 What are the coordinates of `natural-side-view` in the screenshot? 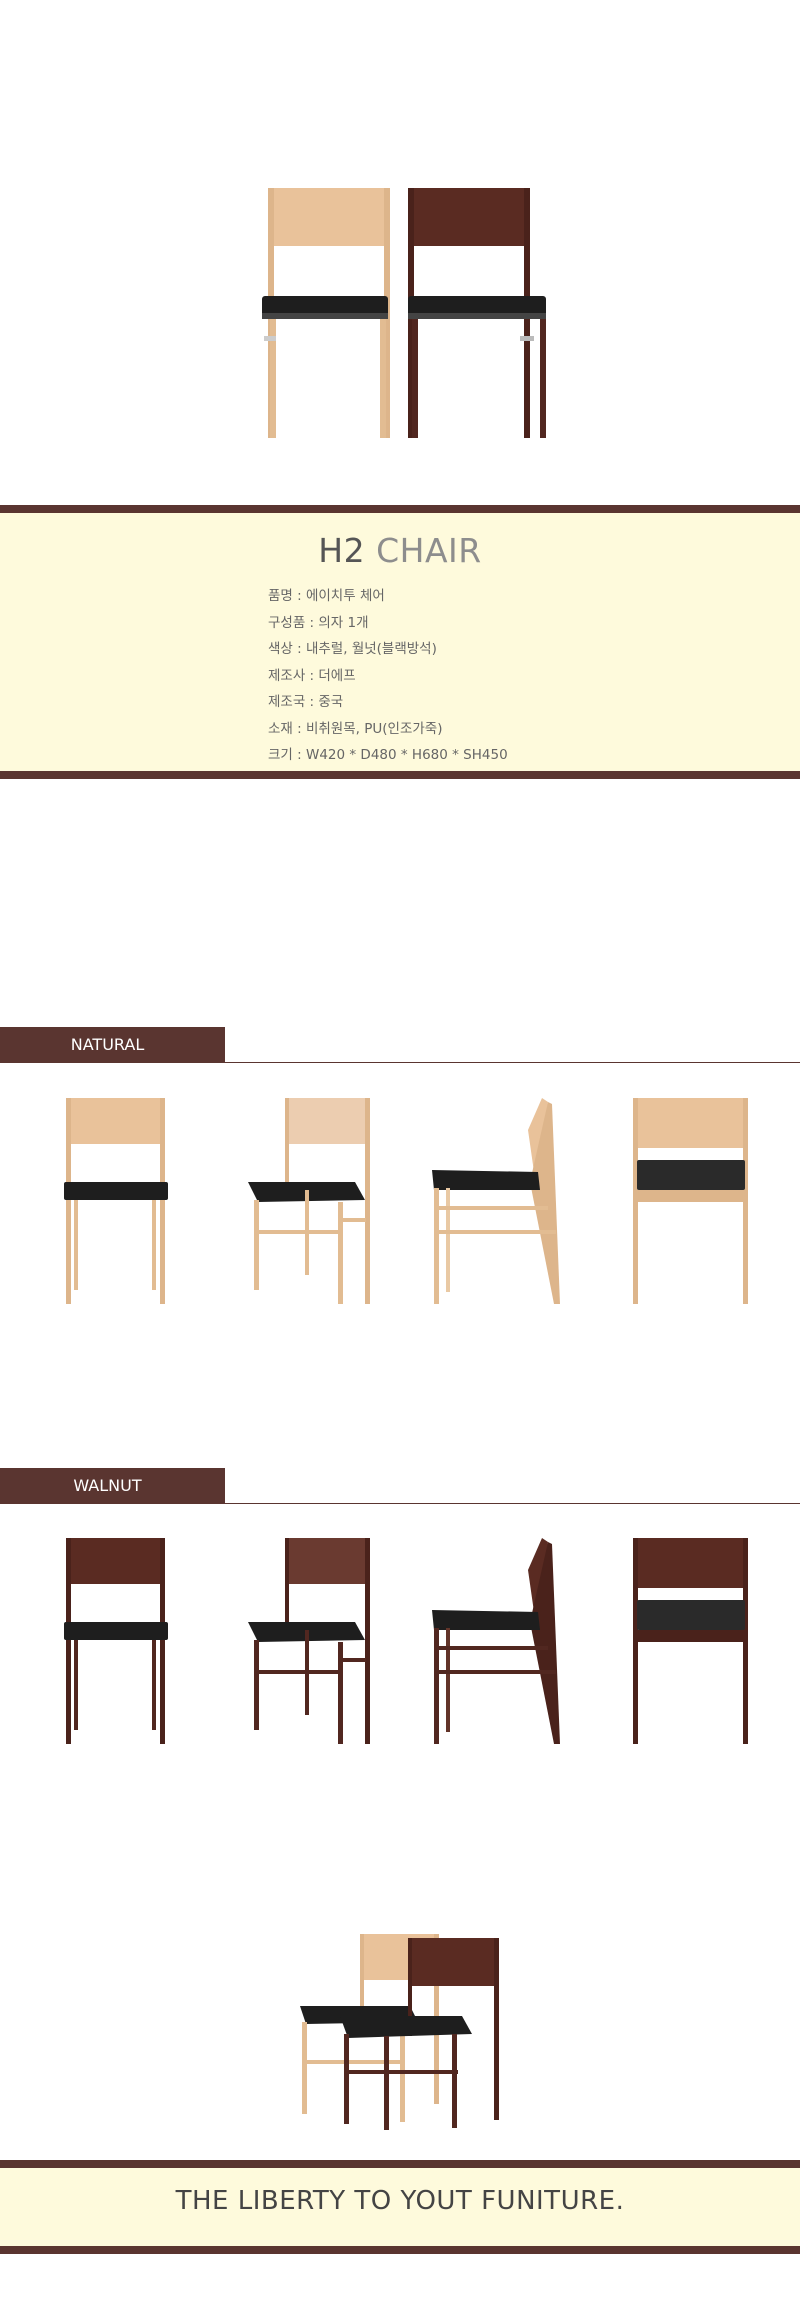 It's located at (510, 1200).